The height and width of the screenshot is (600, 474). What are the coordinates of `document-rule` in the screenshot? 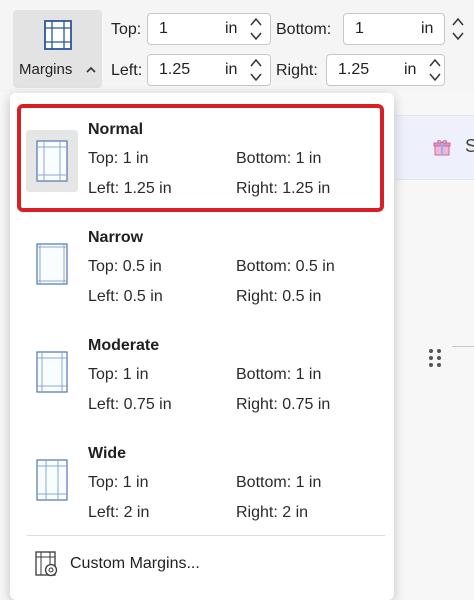 It's located at (463, 346).